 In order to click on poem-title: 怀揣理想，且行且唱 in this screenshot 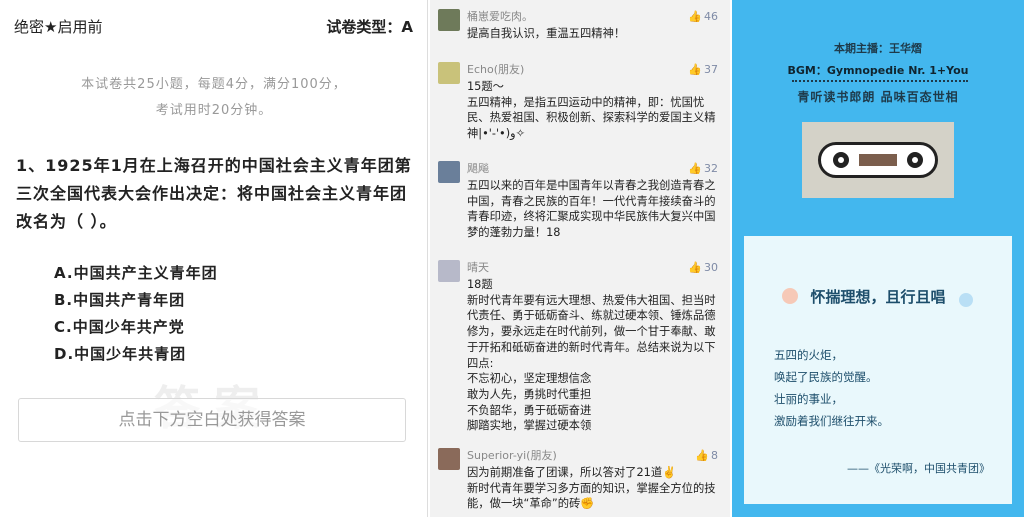, I will do `click(878, 297)`.